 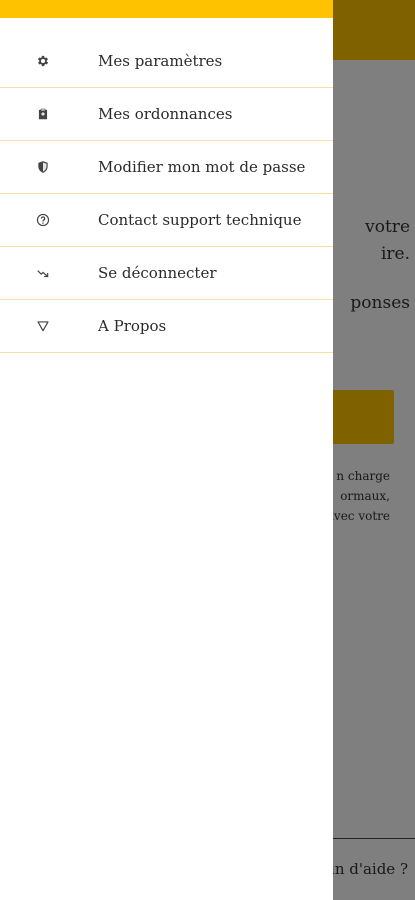 What do you see at coordinates (43, 114) in the screenshot?
I see `clipboard-icon` at bounding box center [43, 114].